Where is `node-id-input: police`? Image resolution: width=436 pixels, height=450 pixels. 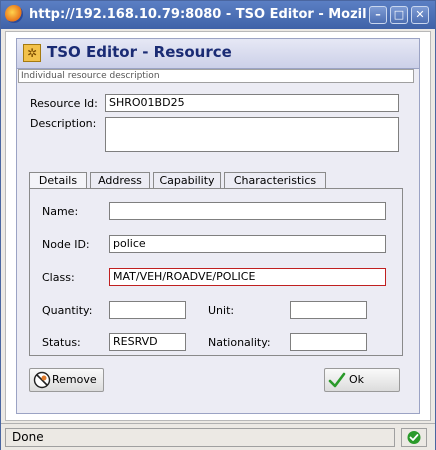 node-id-input: police is located at coordinates (247, 244).